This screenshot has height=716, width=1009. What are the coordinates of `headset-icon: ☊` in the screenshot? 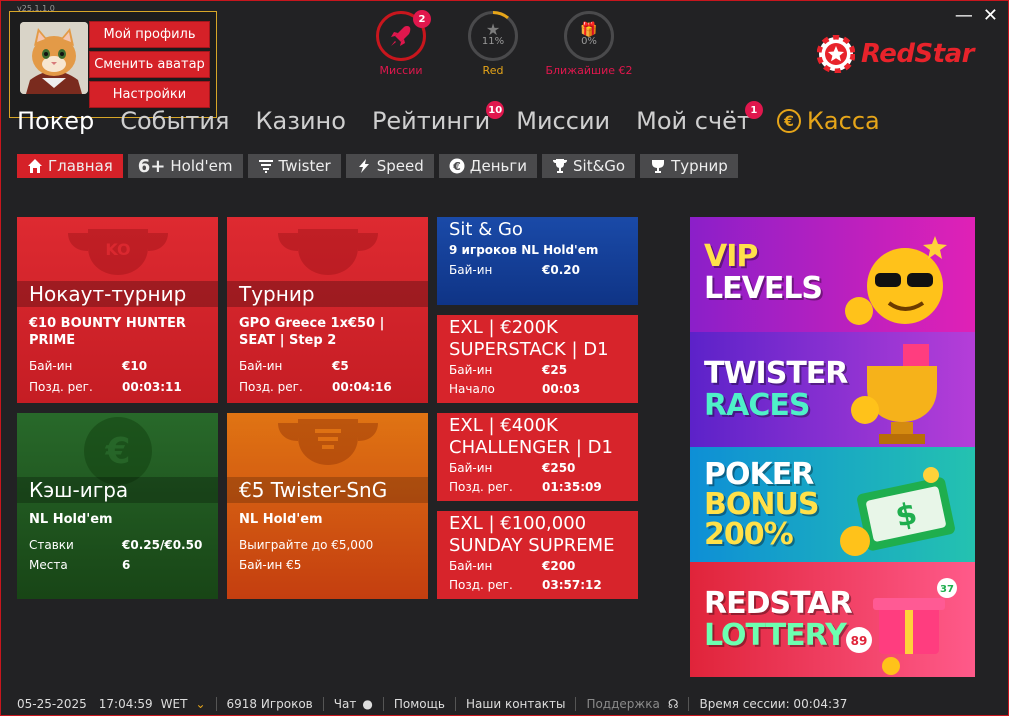 It's located at (673, 704).